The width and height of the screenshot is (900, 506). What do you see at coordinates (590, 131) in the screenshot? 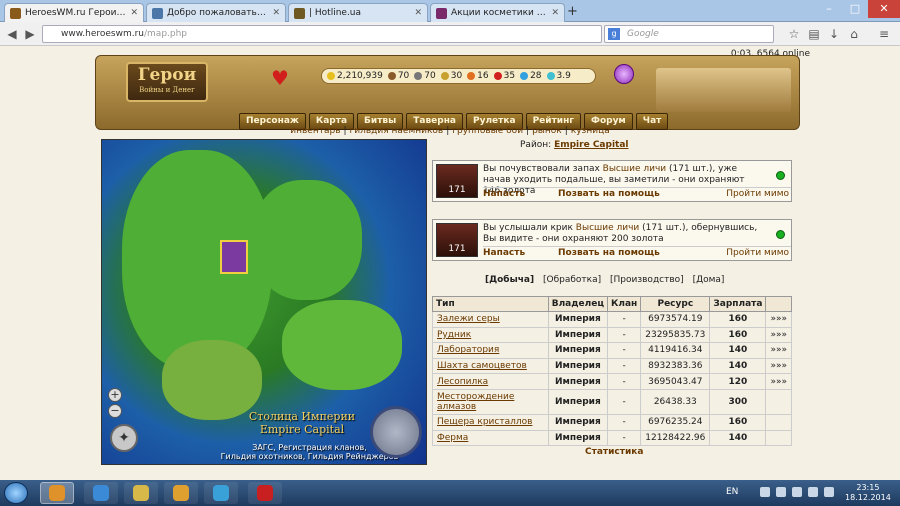
I see `submenu-forge: кузница` at bounding box center [590, 131].